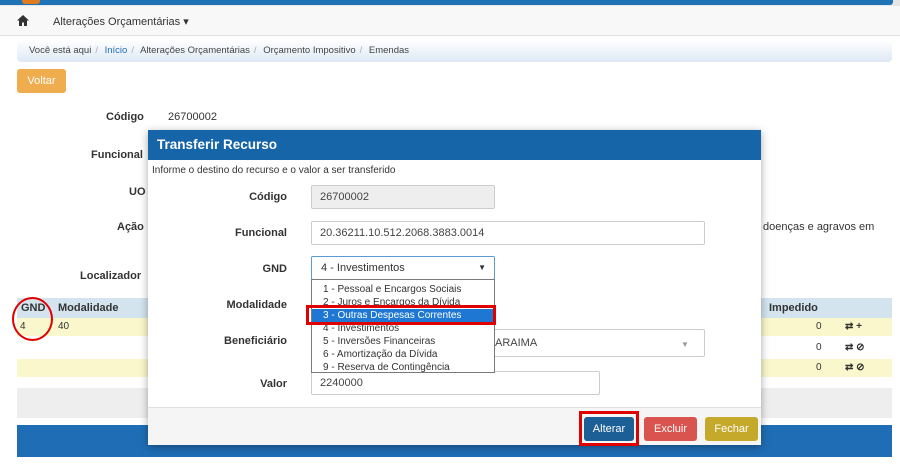  Describe the element at coordinates (117, 155) in the screenshot. I see `funcional-label: Funcional` at that location.